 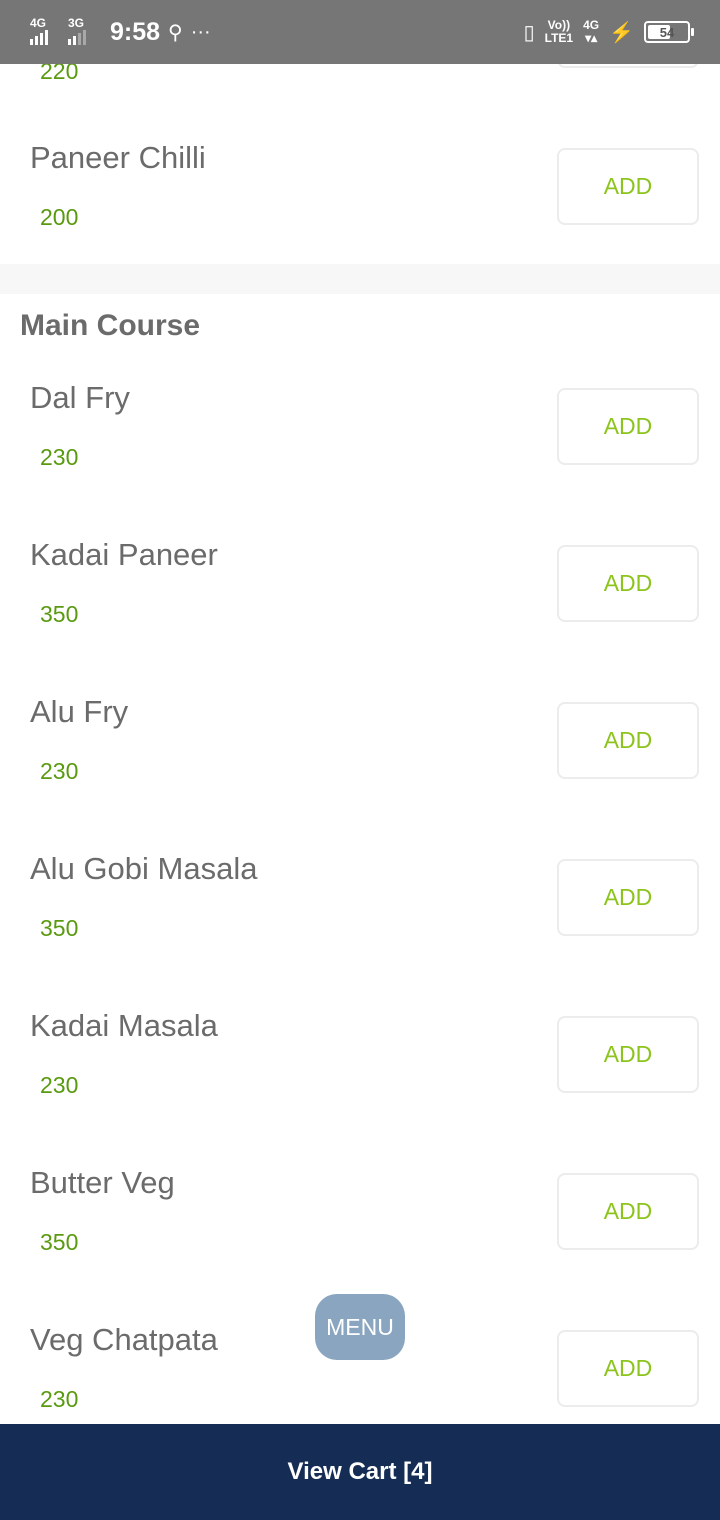 I want to click on charging-icon: ⚡, so click(x=621, y=32).